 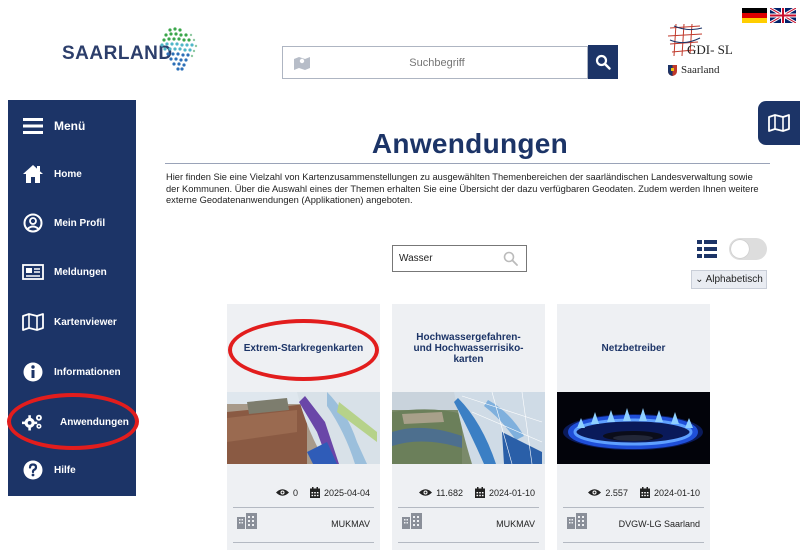 I want to click on gdi-subtitle-row: Saarland, so click(x=693, y=70).